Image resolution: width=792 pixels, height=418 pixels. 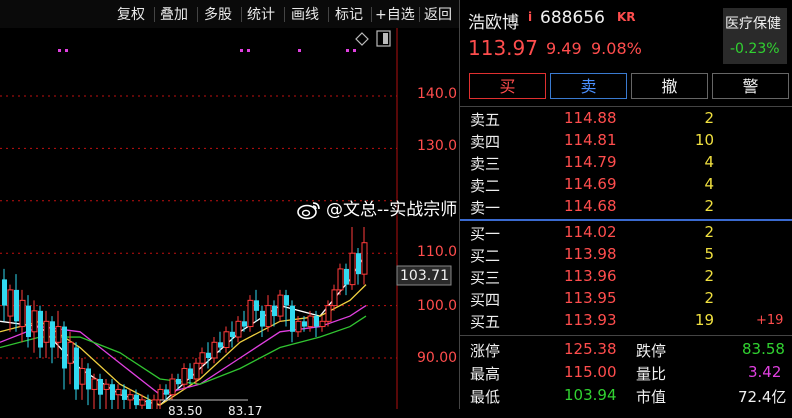 What do you see at coordinates (485, 234) in the screenshot?
I see `bid-label: 买一` at bounding box center [485, 234].